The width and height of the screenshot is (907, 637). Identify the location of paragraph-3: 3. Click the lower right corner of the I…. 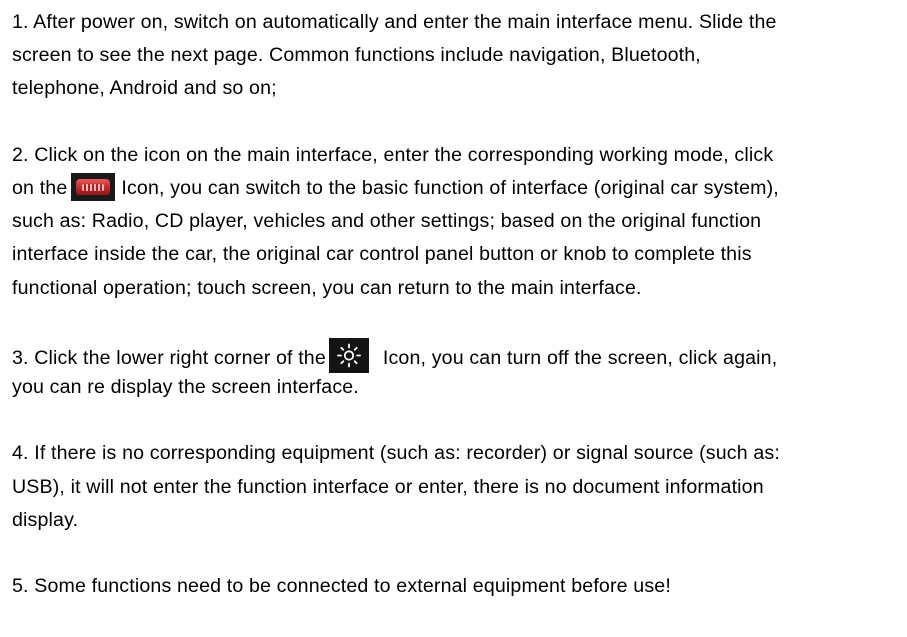
(459, 370).